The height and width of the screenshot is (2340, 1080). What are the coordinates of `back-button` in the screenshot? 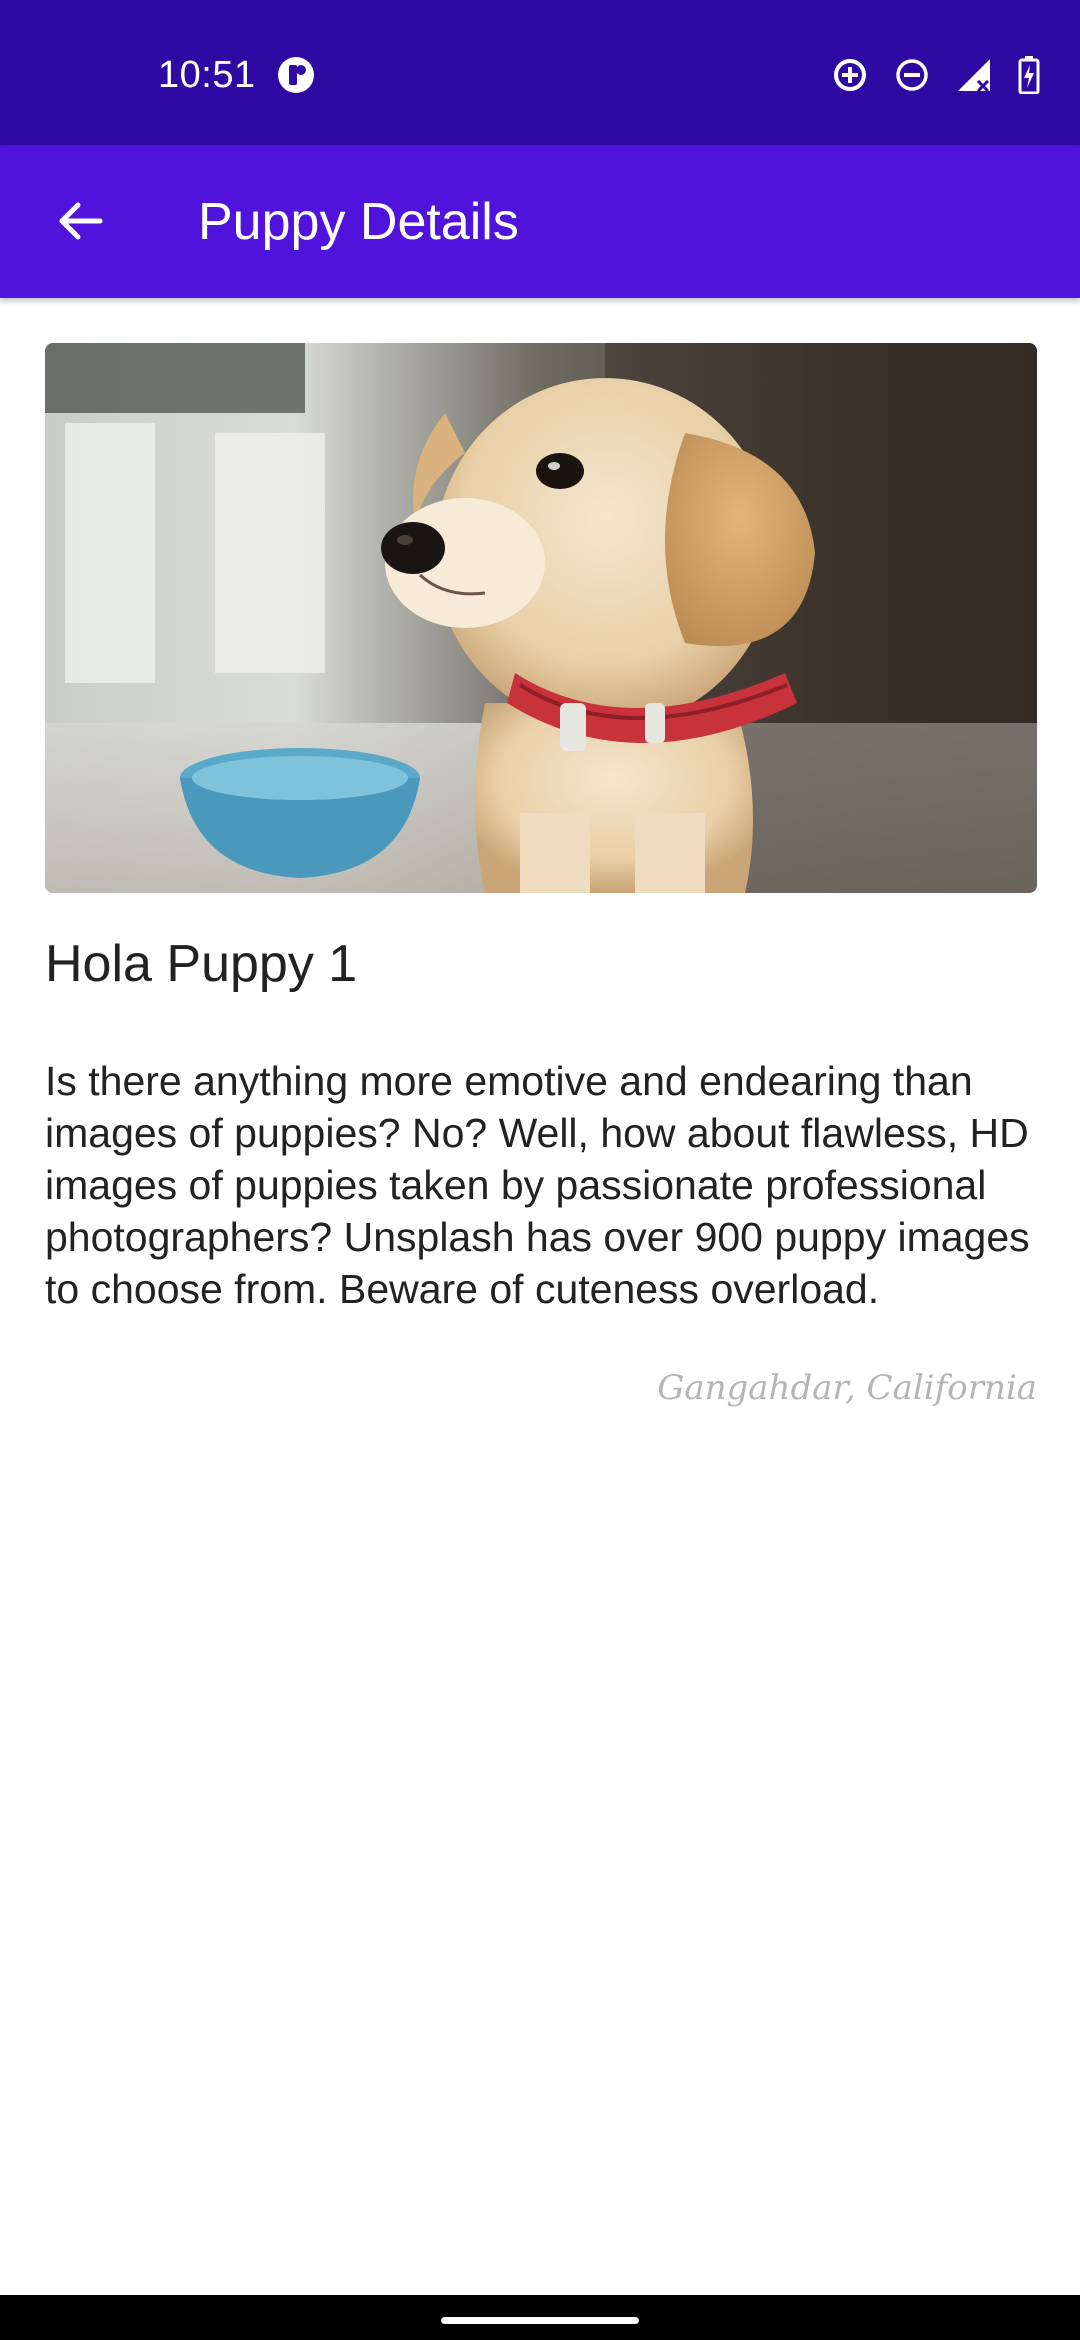 It's located at (80, 221).